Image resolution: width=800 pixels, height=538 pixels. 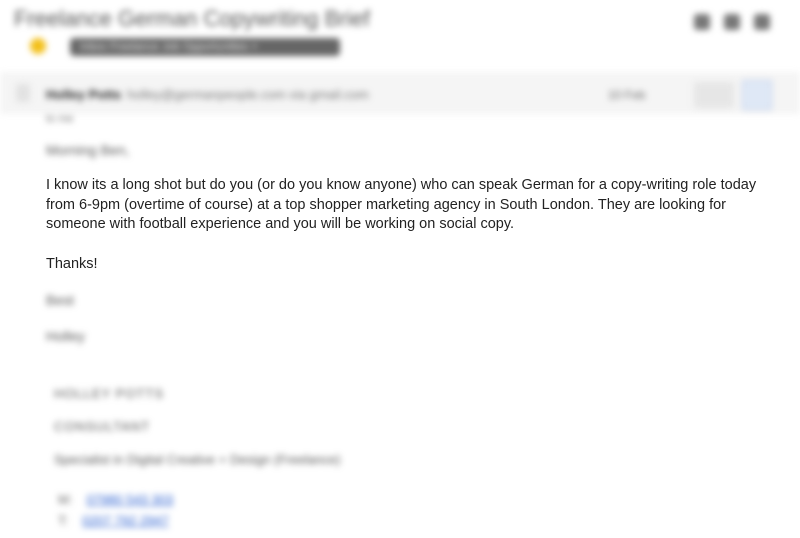 I want to click on email-subject: Freelance German Copywriting Brief, so click(x=192, y=18).